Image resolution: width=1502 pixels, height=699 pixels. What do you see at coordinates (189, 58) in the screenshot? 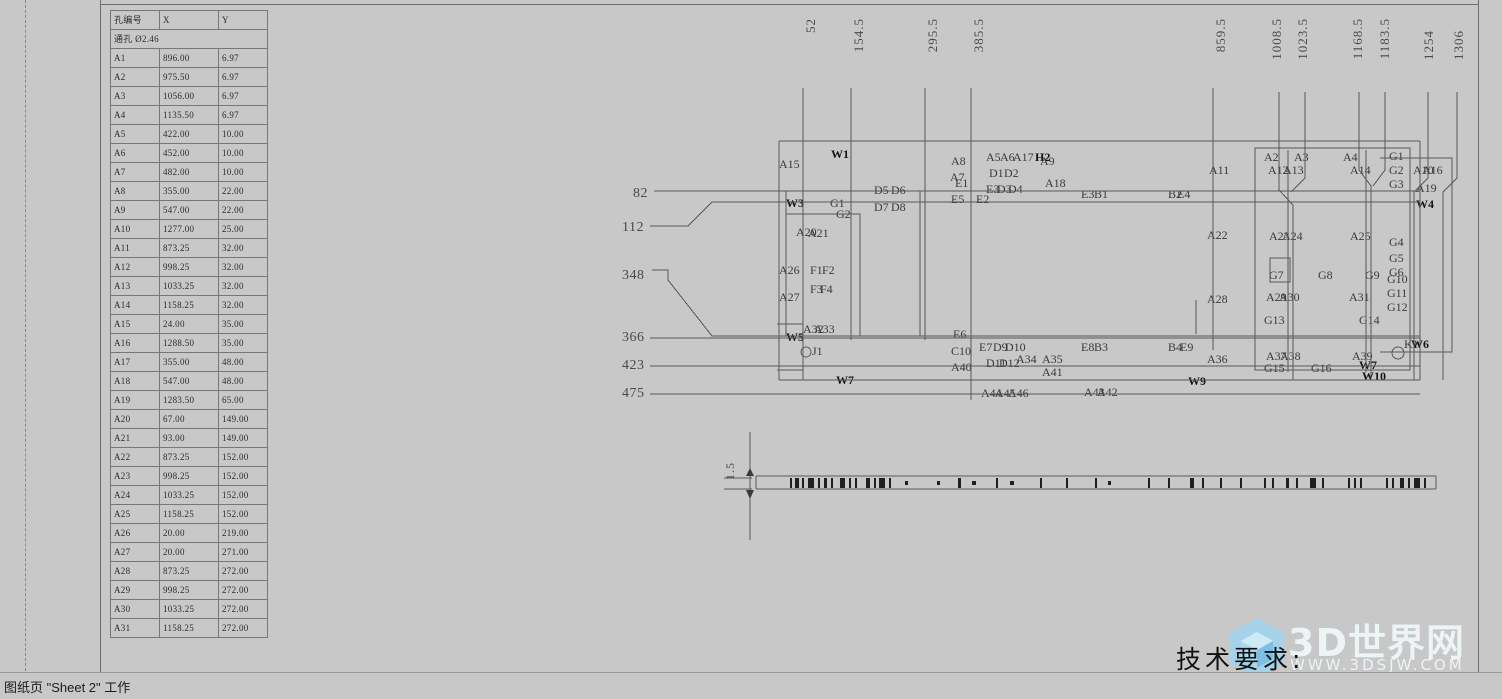
I see `table-row: A1 896.00 6.97` at bounding box center [189, 58].